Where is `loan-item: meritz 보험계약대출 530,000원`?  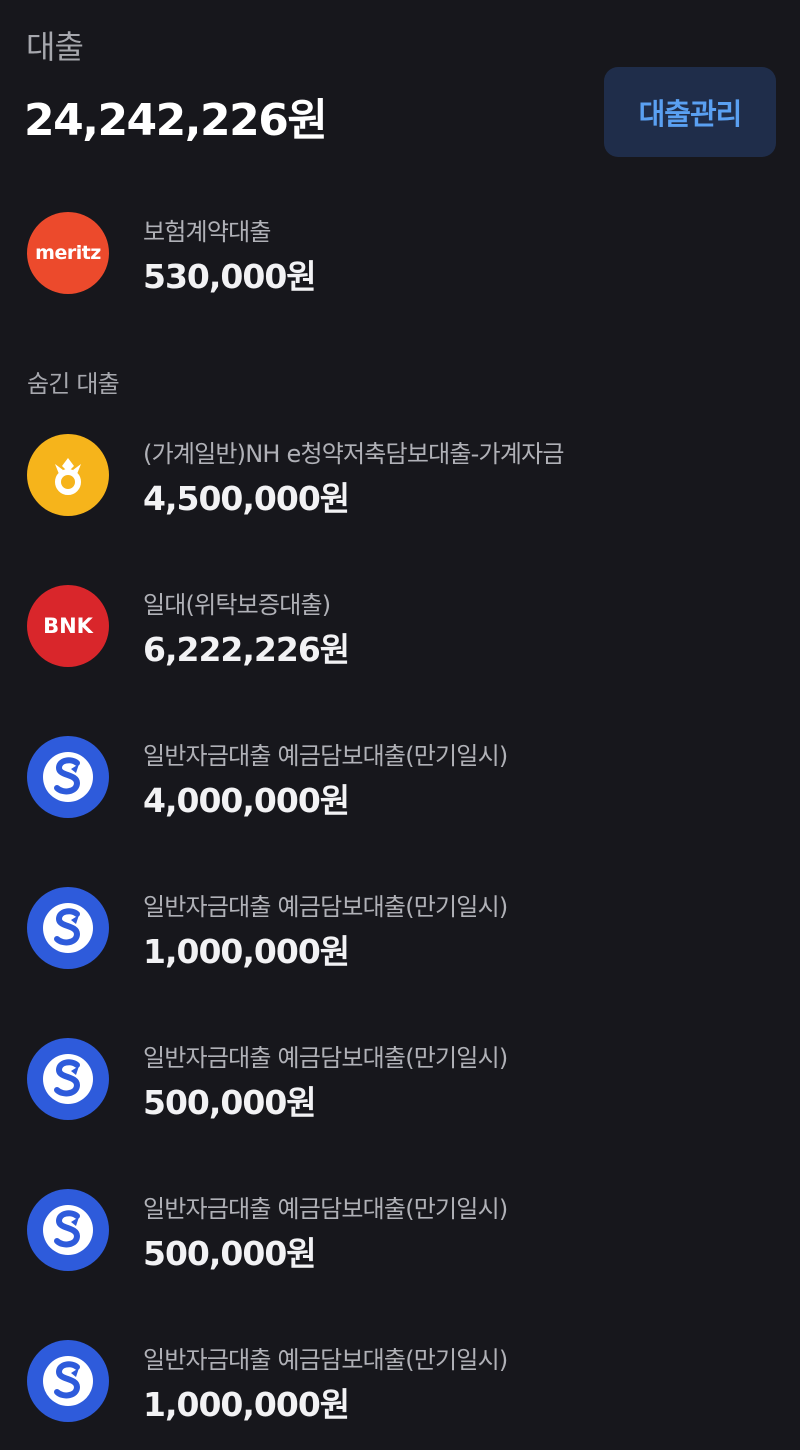
loan-item: meritz 보험계약대출 530,000원 is located at coordinates (400, 267).